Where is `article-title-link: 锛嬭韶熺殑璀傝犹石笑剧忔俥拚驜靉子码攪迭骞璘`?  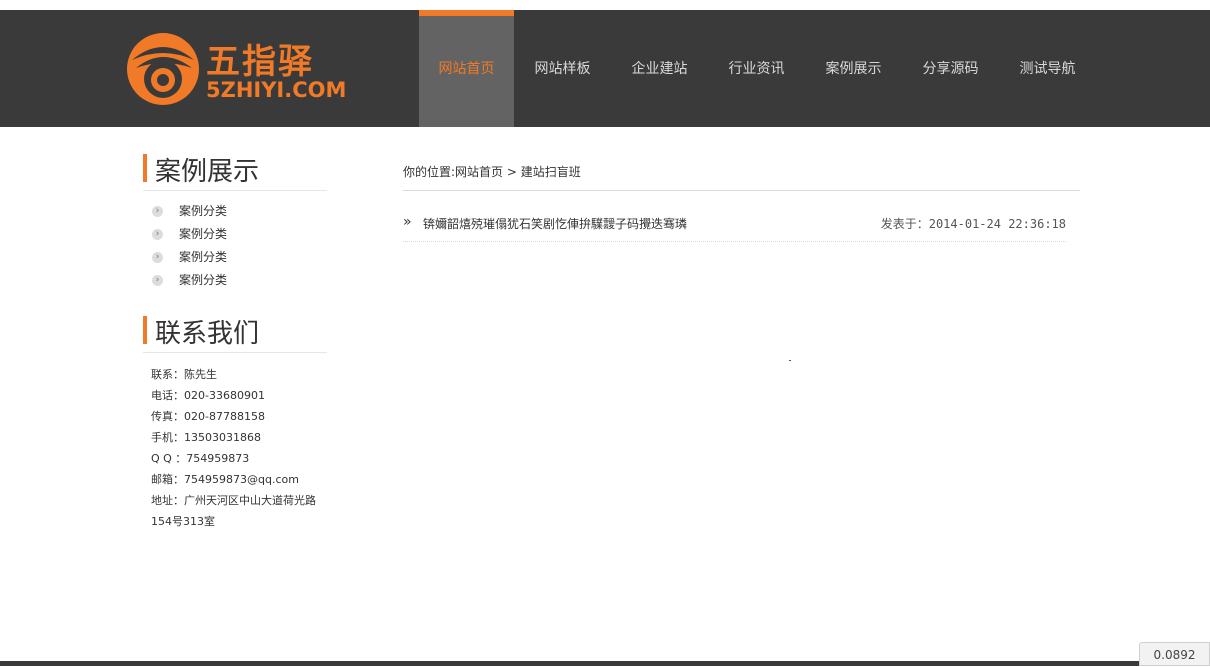
article-title-link: 锛嬭韶熺殑璀傝犹石笑剧忔俥拚驜靉子码攪迭骞璘 is located at coordinates (555, 223).